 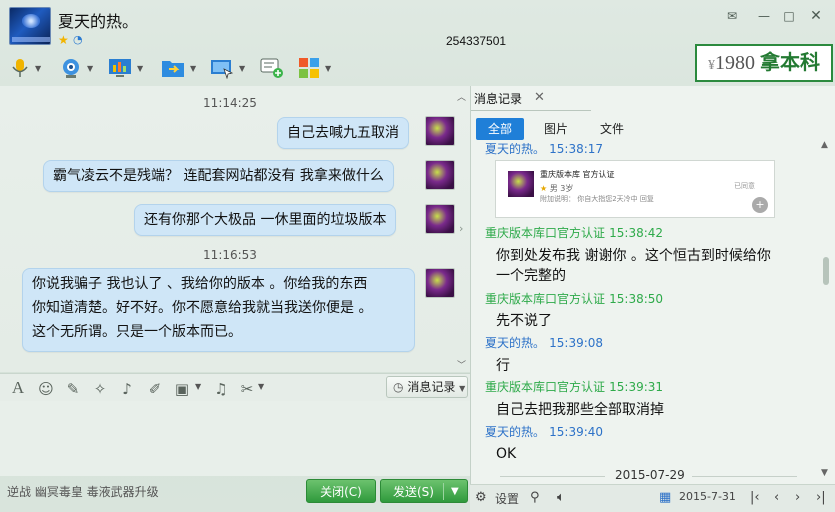 I want to click on chat-bubble: 还有你那个大极品 一休里面的垃圾版本, so click(x=265, y=220).